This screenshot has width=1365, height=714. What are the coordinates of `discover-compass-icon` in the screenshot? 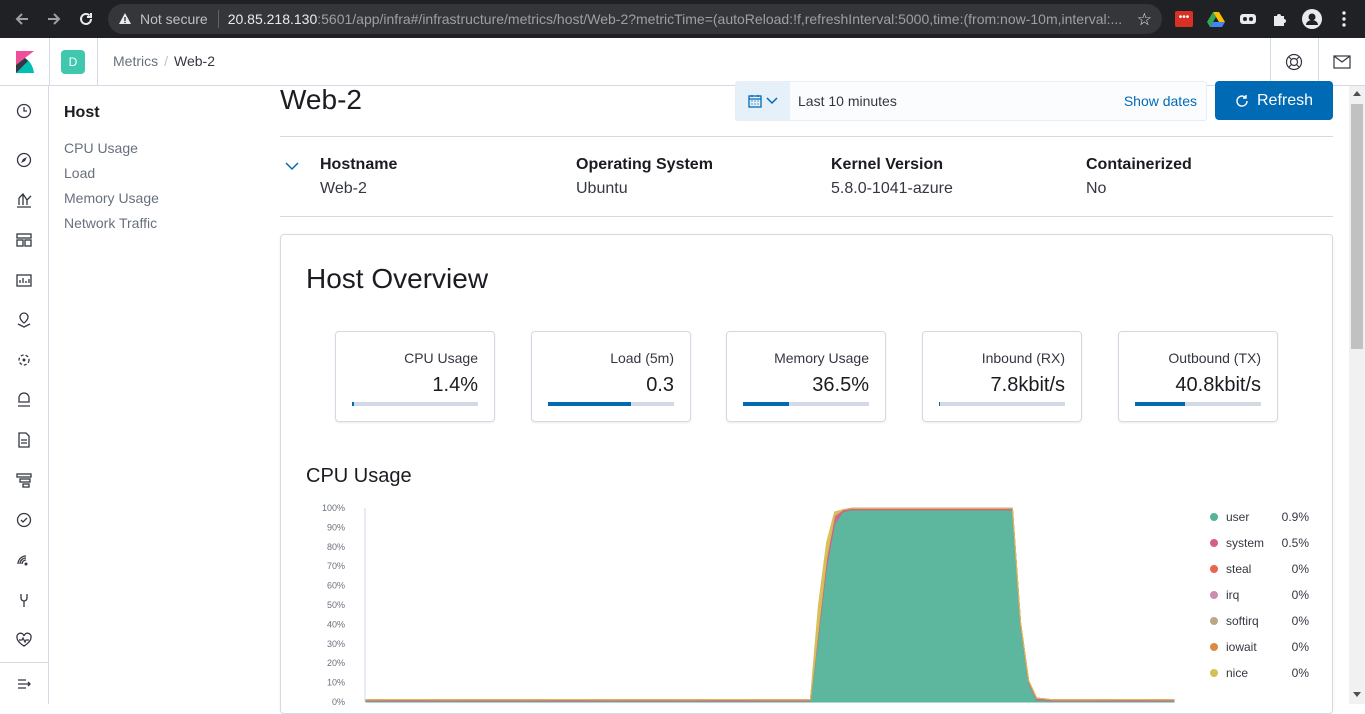 It's located at (24, 160).